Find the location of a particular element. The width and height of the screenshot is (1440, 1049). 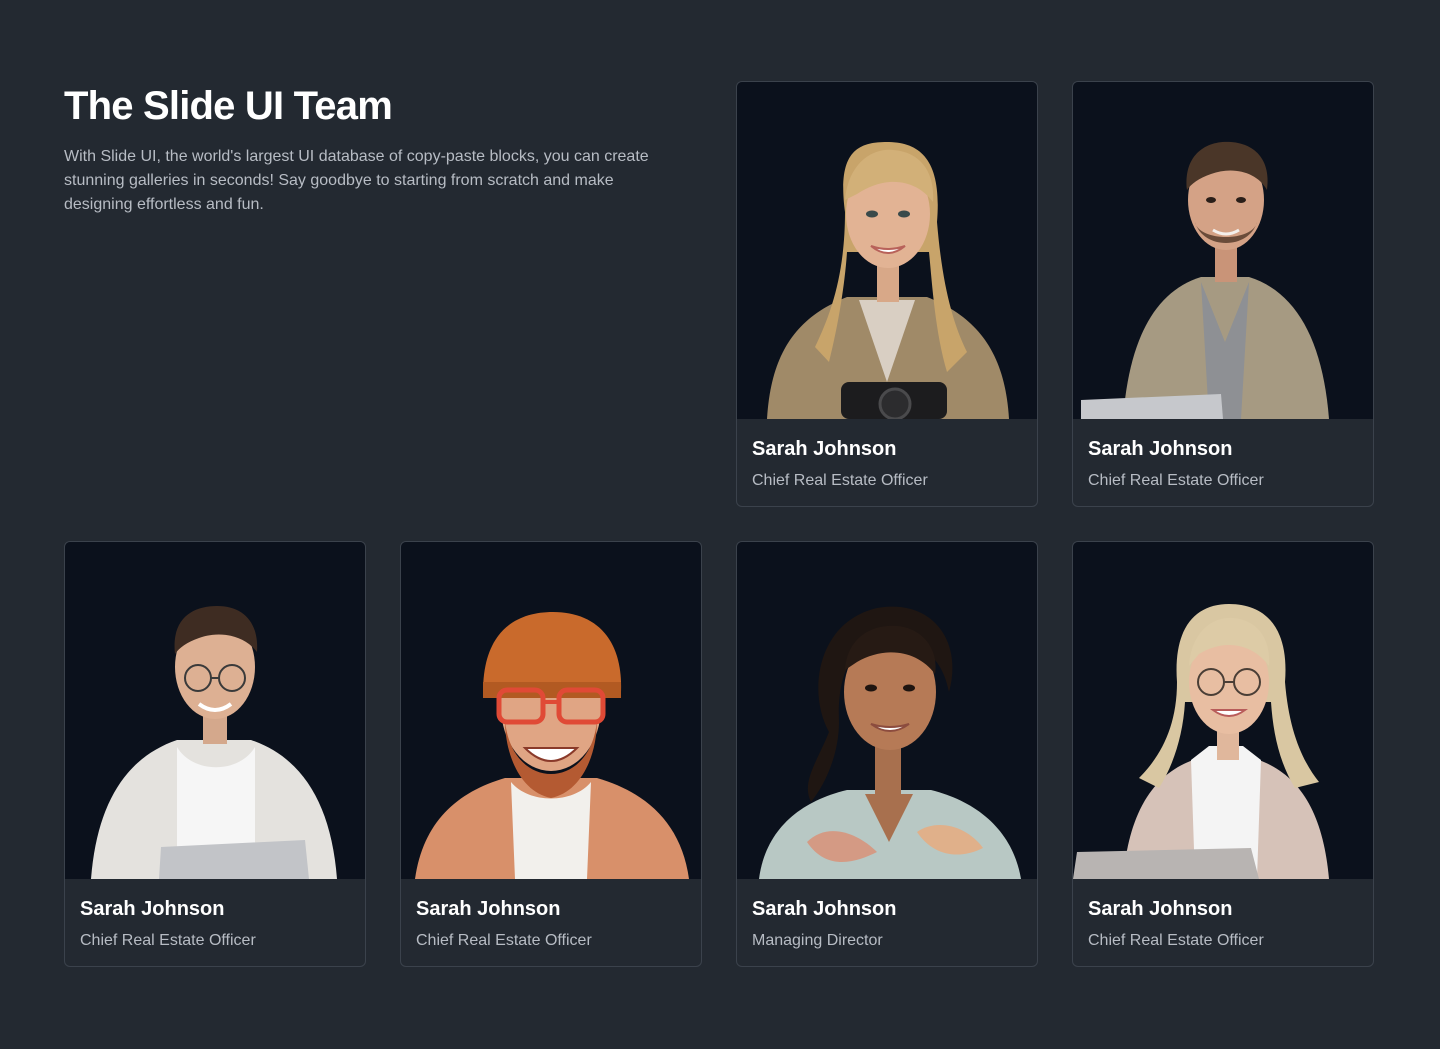

team-member-role: Managing Director is located at coordinates (817, 940).